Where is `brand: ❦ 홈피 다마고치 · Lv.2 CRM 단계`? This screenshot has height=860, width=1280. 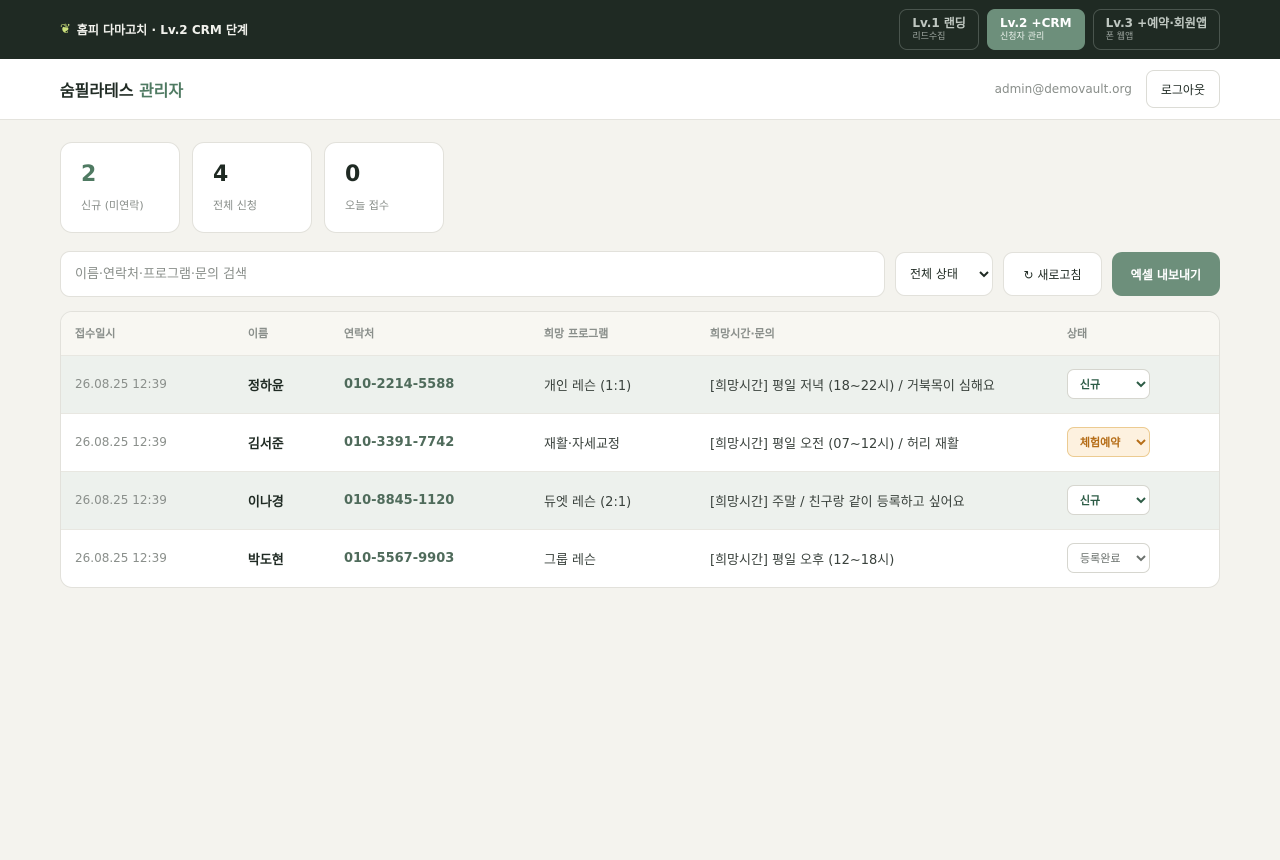
brand: ❦ 홈피 다마고치 · Lv.2 CRM 단계 is located at coordinates (154, 29).